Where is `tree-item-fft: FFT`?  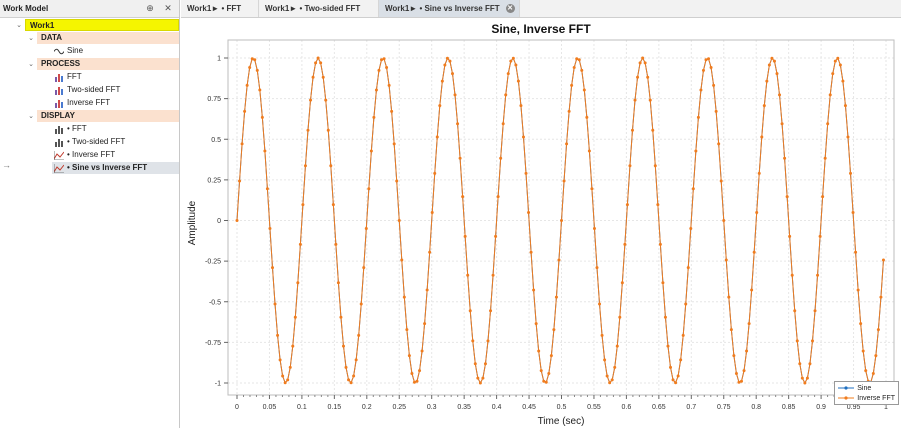 tree-item-fft: FFT is located at coordinates (115, 77).